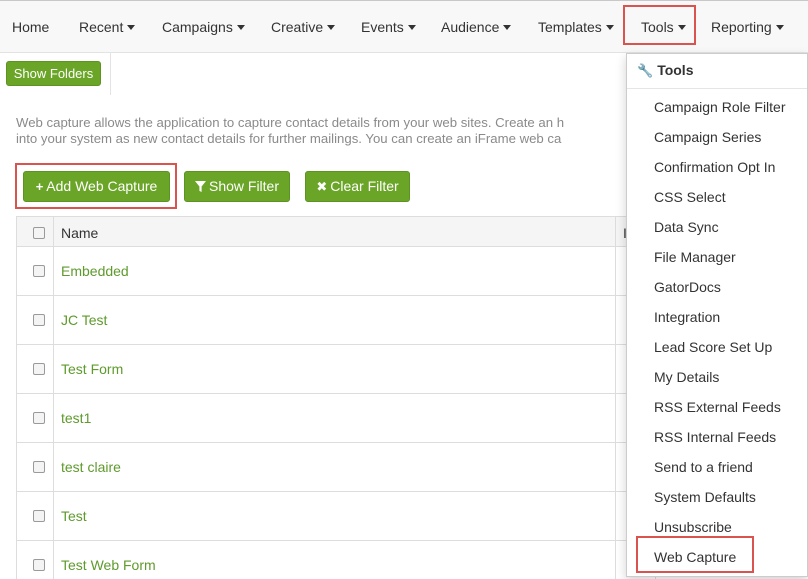  I want to click on dropdown-header: 🔧 Tools, so click(665, 70).